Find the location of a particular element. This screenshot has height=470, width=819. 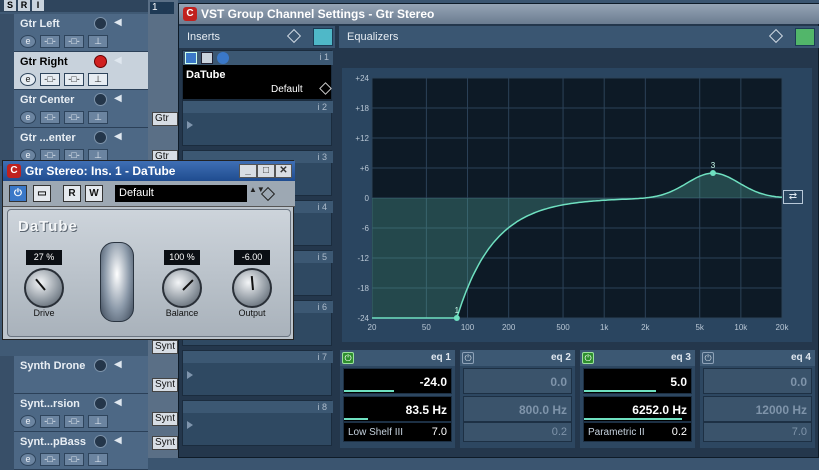

insert-slot-1: i 1 DaTube Default is located at coordinates (257, 75).